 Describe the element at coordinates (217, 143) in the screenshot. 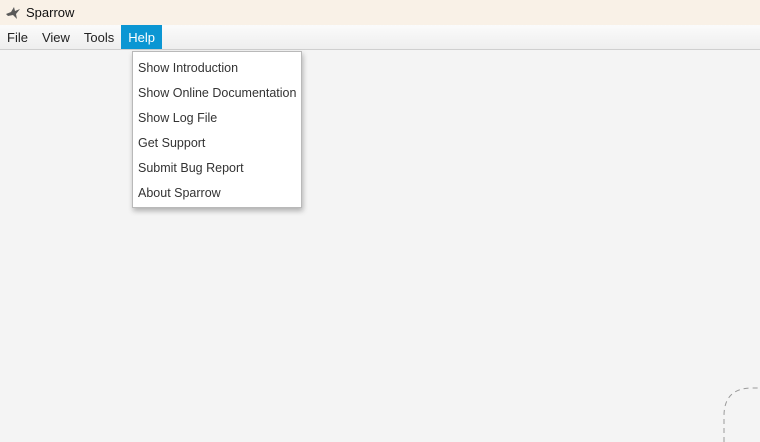

I see `menu-item-get-support: Get Support` at that location.